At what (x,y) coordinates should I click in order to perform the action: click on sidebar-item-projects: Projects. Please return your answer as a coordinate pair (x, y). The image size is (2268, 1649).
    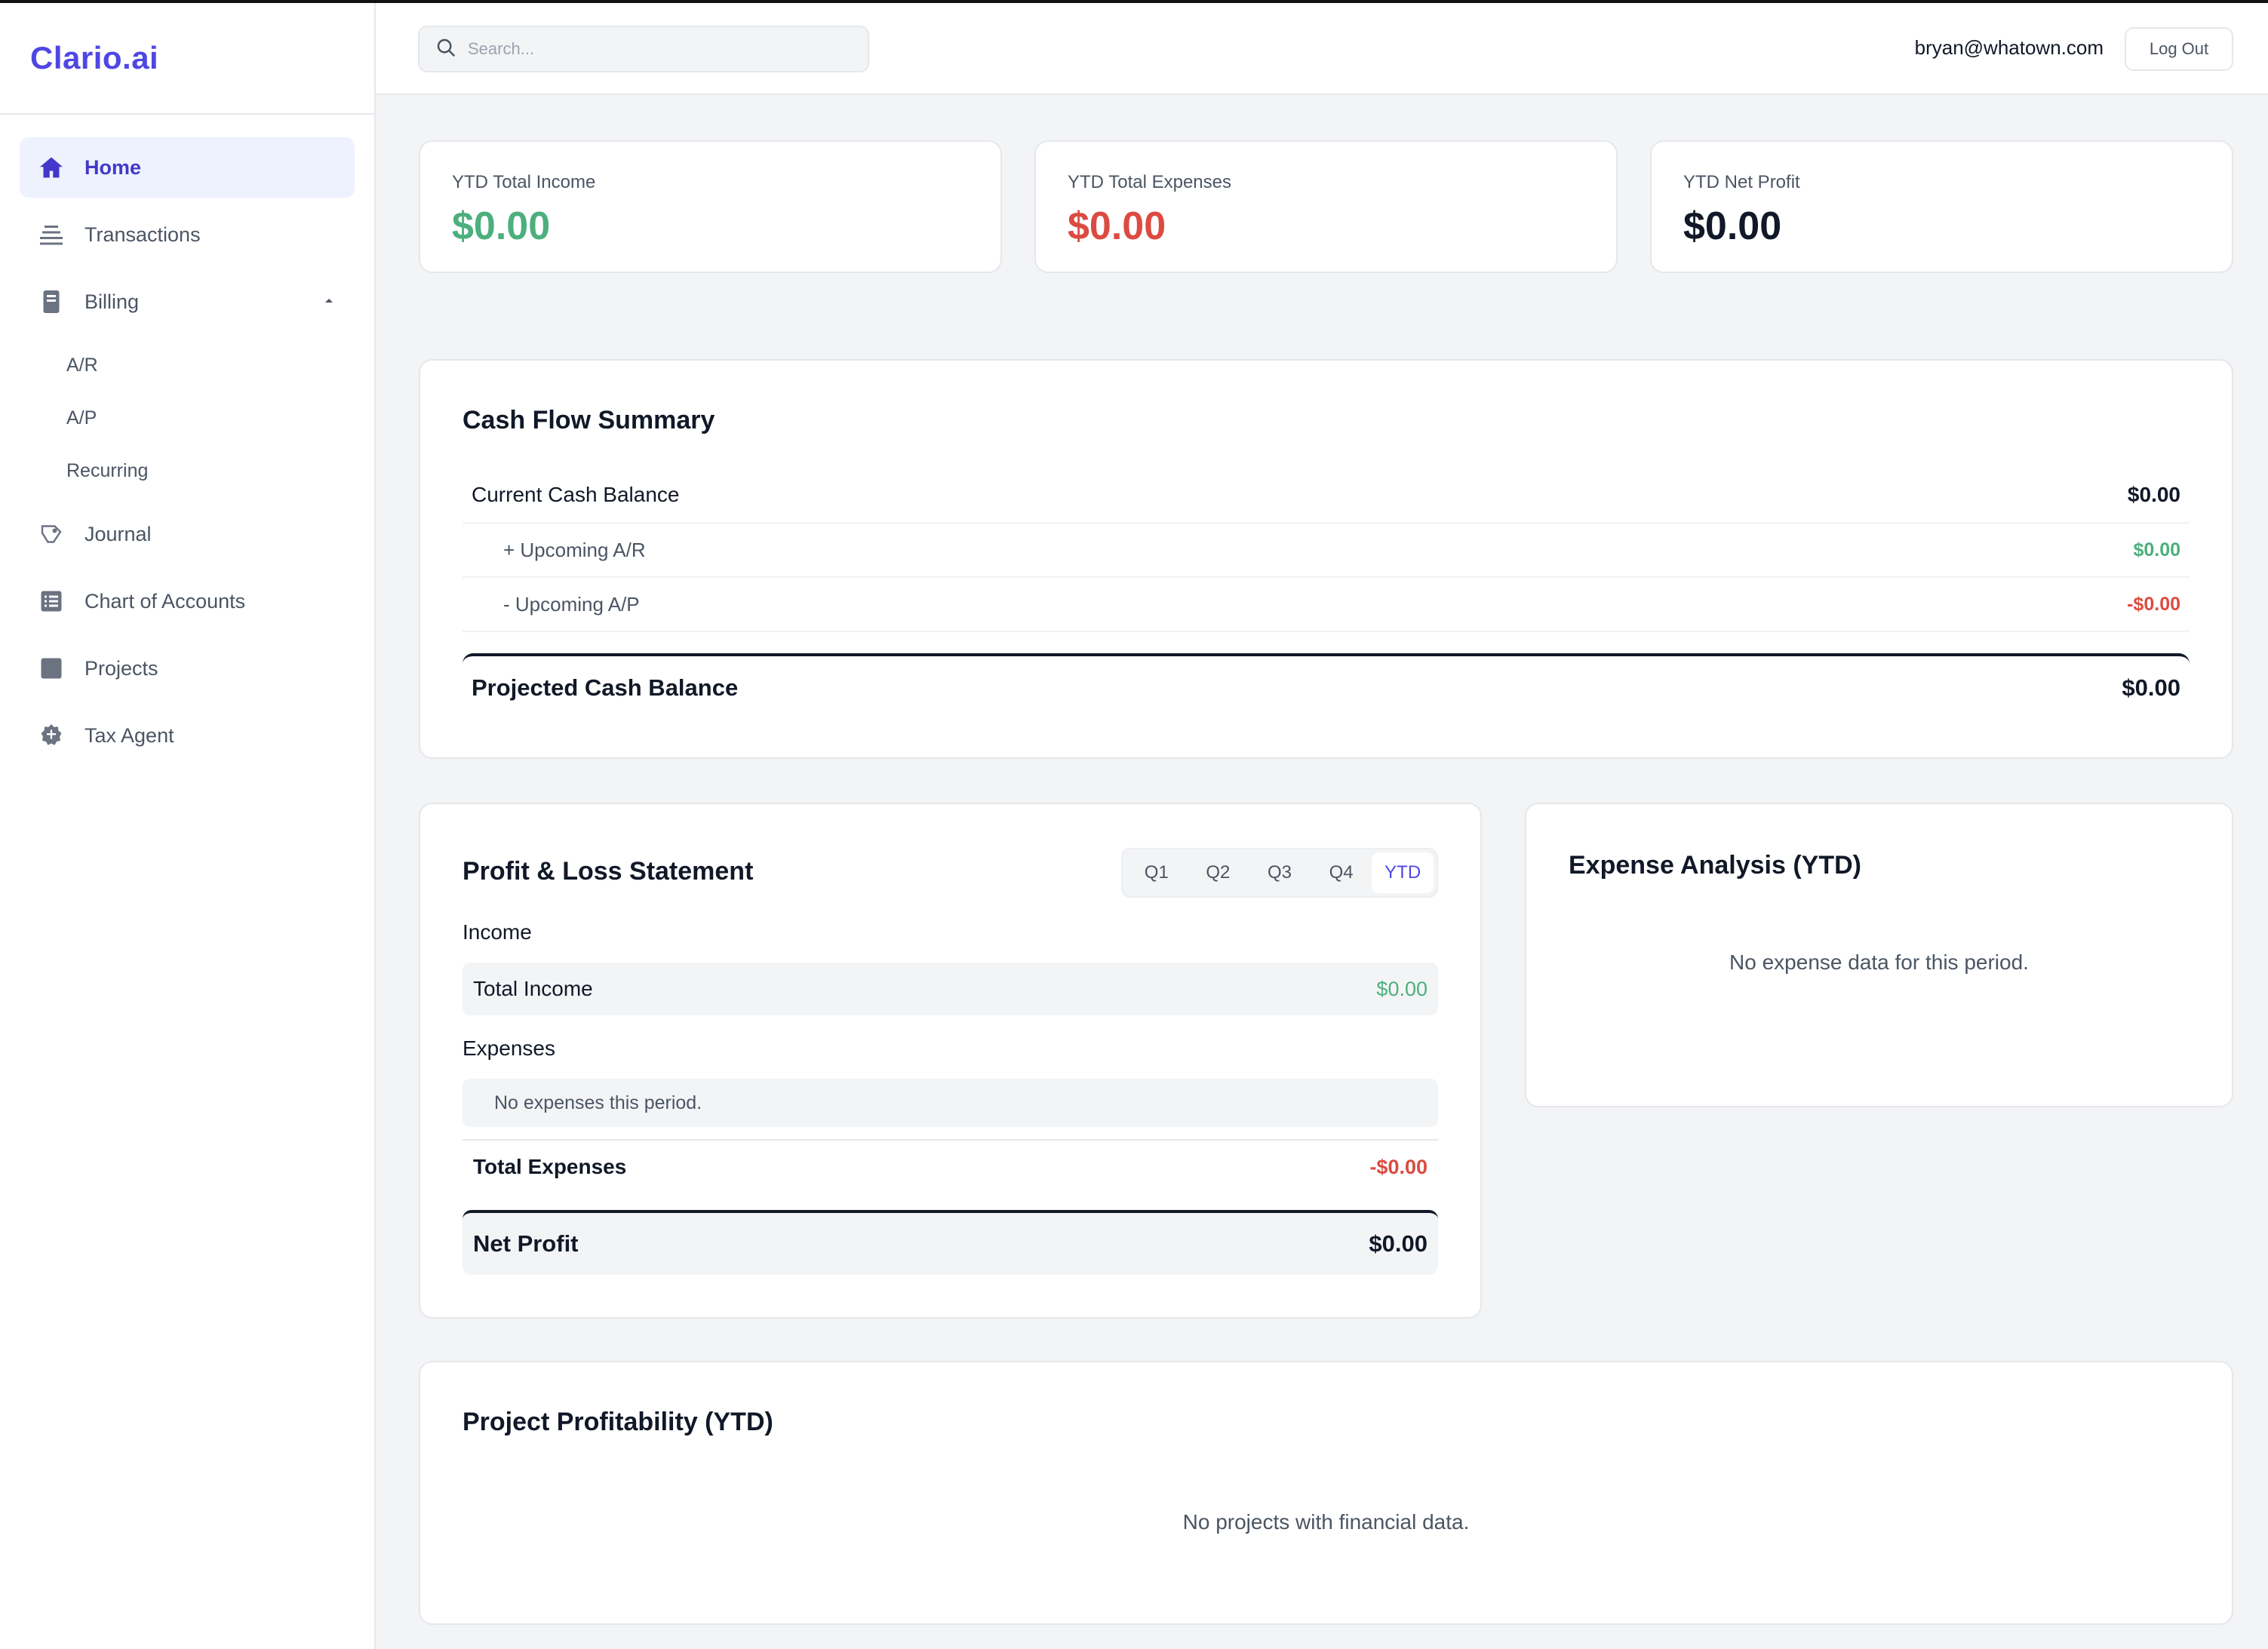
    Looking at the image, I should click on (187, 668).